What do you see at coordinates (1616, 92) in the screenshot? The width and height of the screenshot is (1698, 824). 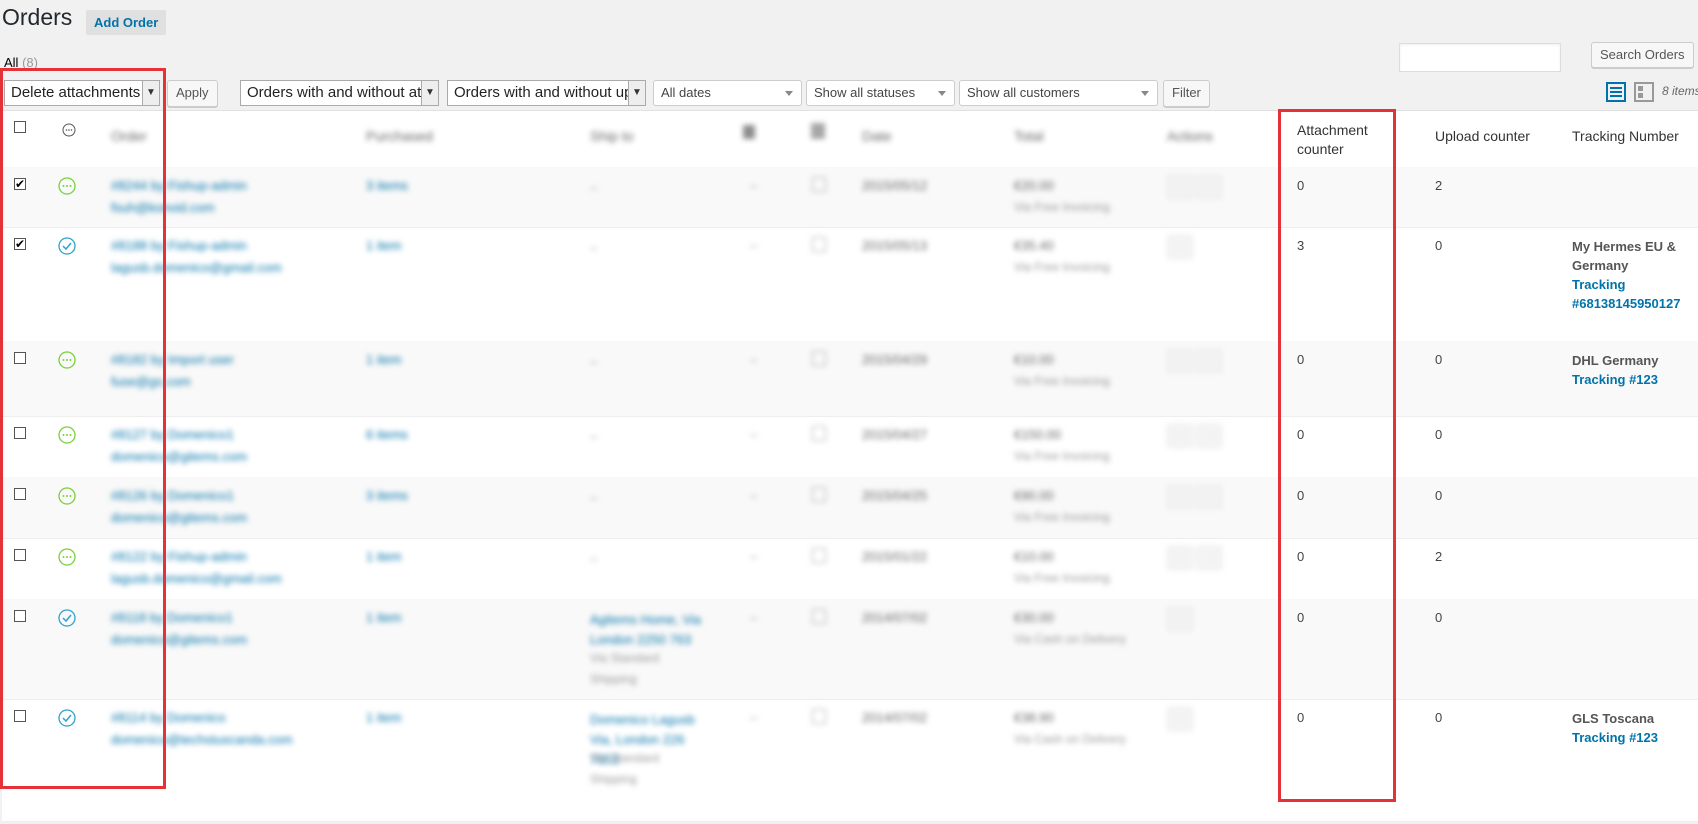 I see `list-view-icon` at bounding box center [1616, 92].